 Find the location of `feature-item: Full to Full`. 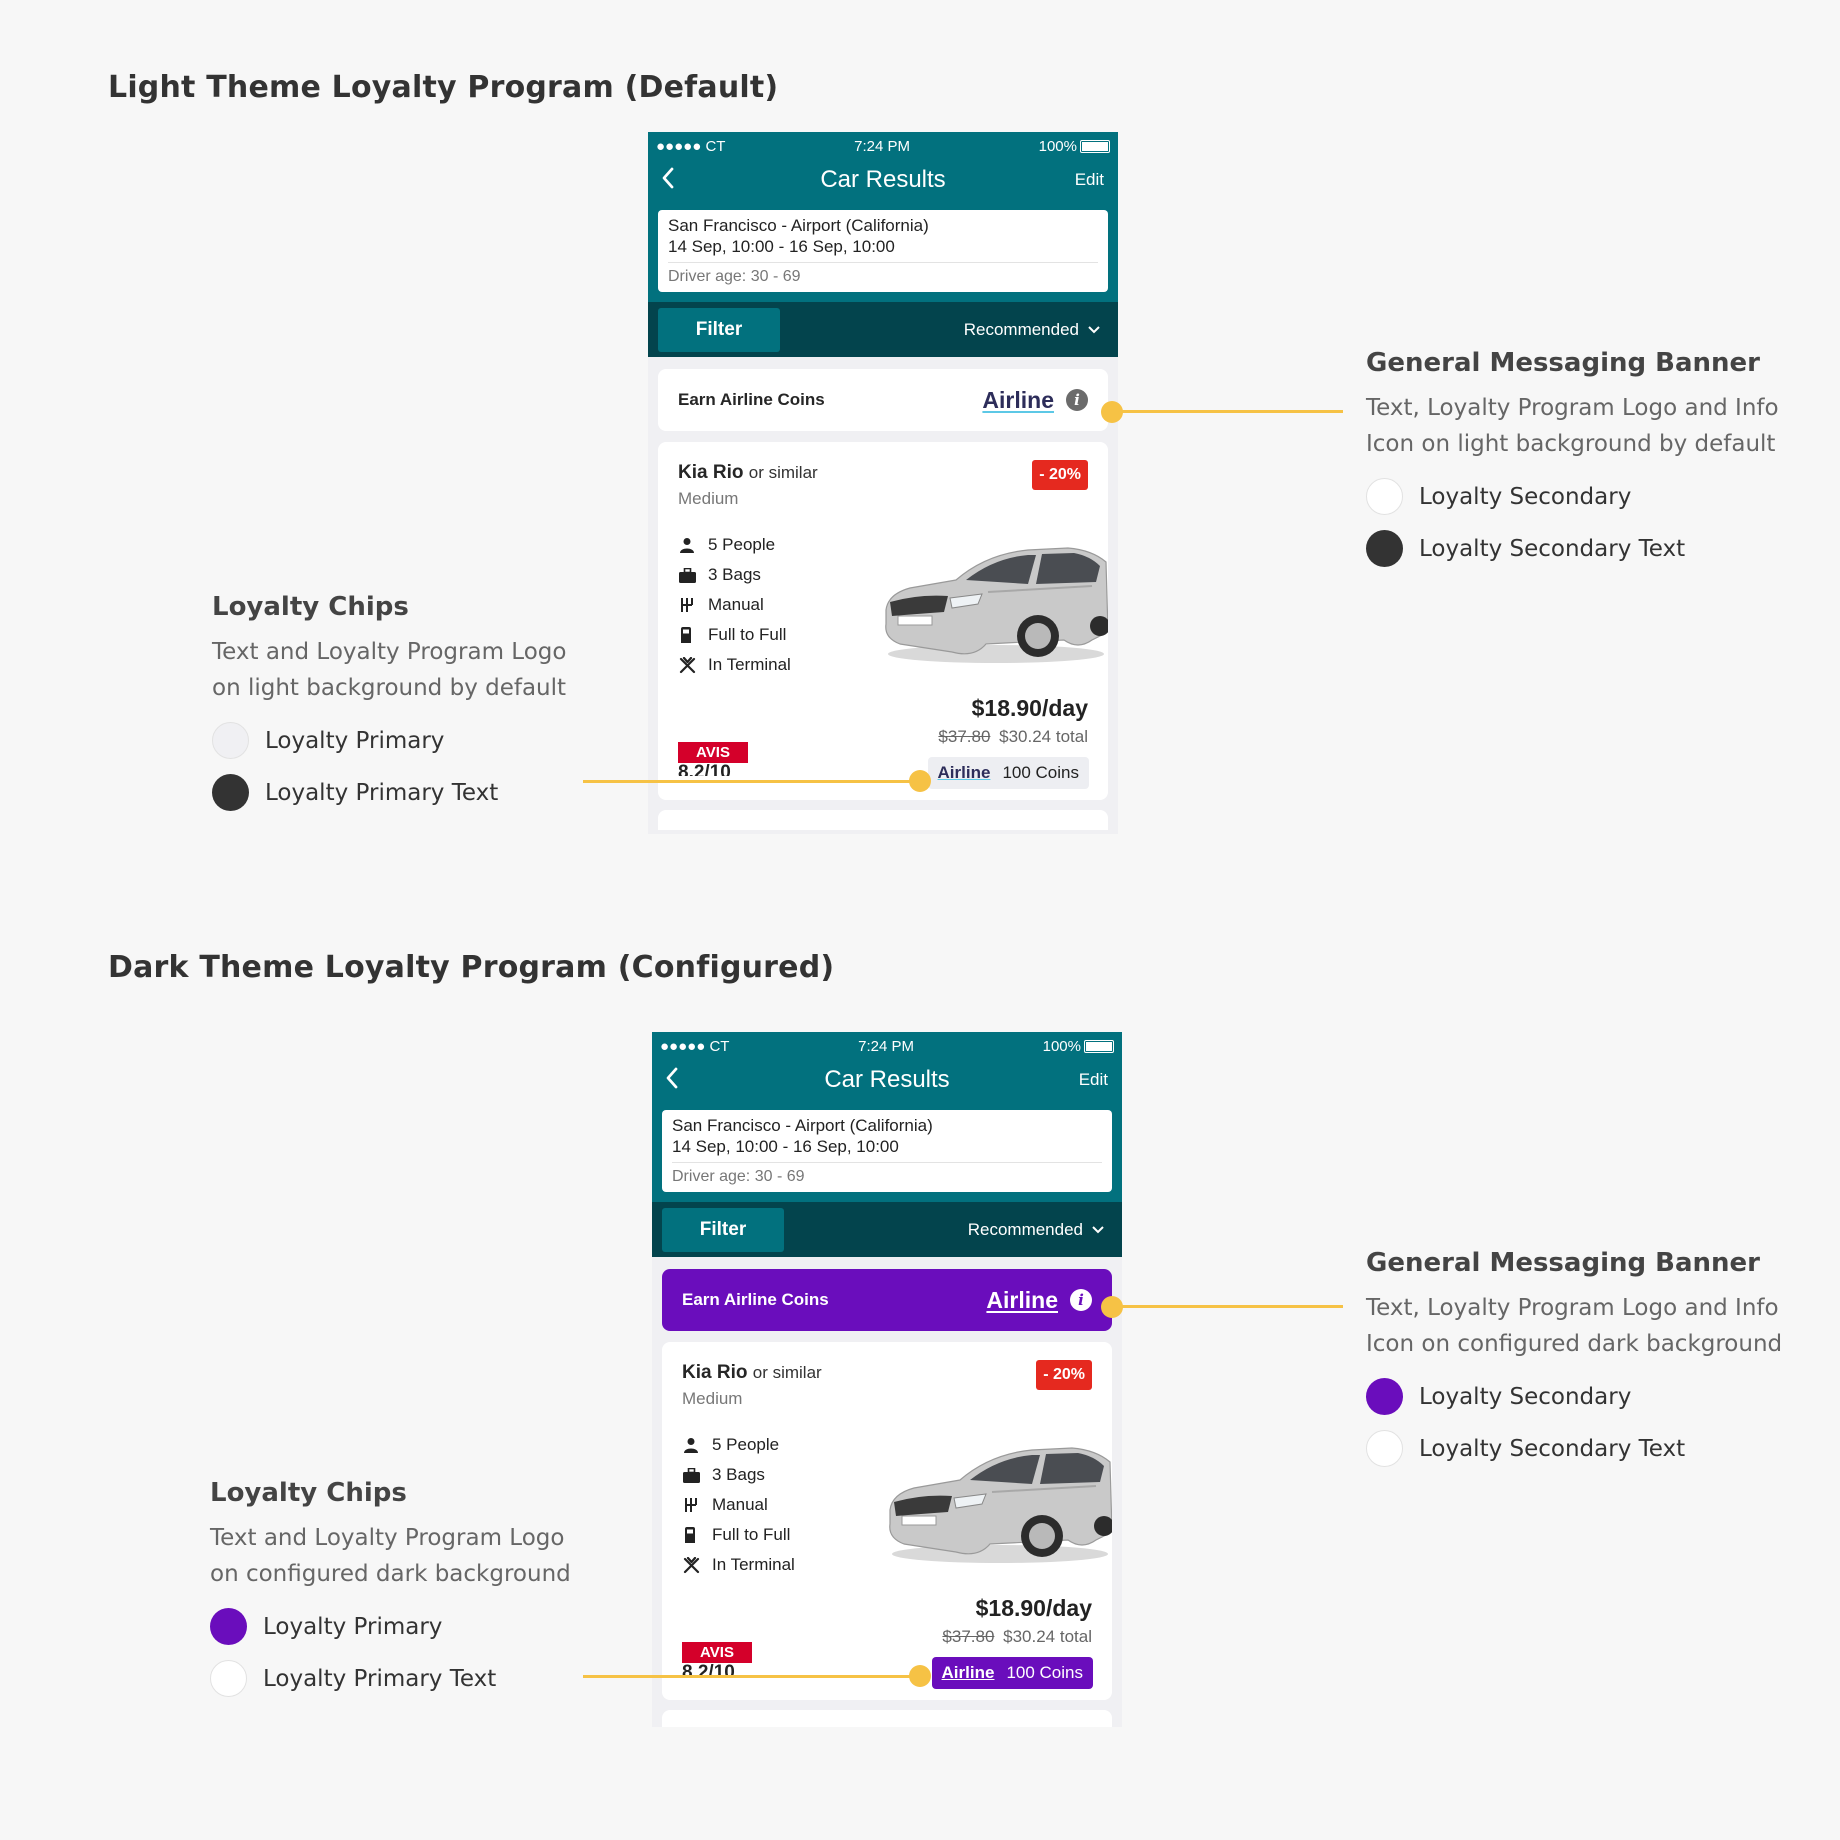

feature-item: Full to Full is located at coordinates (738, 1535).